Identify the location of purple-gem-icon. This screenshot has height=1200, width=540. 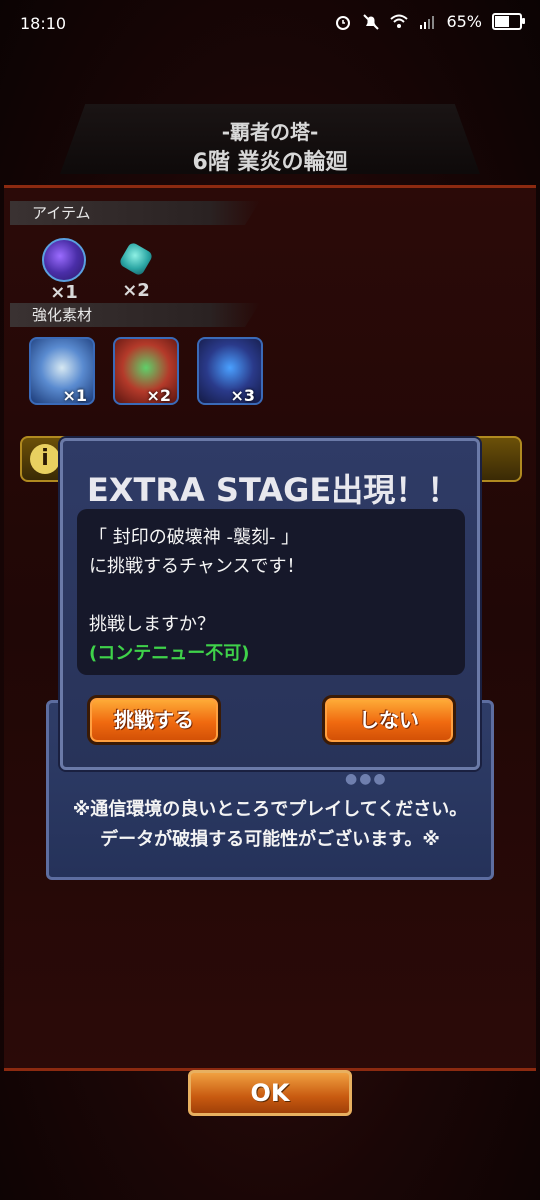
(64, 260).